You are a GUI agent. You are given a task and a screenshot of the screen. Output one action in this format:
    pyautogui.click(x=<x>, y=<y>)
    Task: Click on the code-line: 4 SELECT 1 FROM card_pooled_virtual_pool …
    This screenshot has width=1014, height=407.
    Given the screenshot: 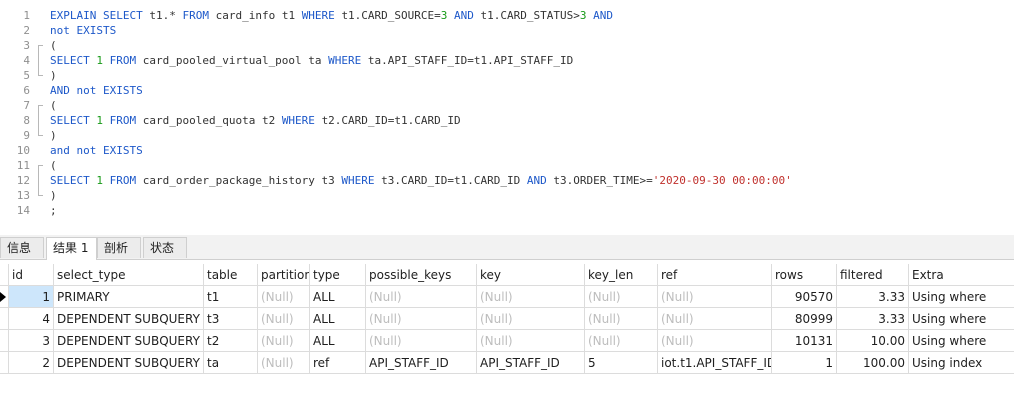 What is the action you would take?
    pyautogui.click(x=507, y=60)
    